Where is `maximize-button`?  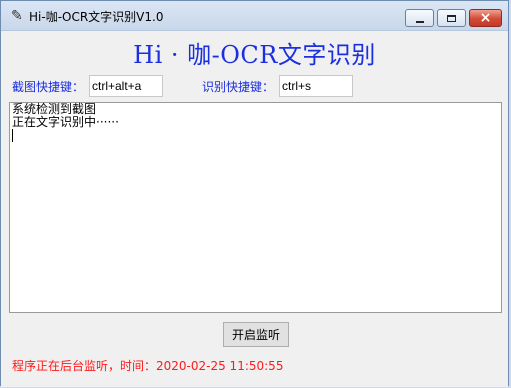 maximize-button is located at coordinates (451, 18).